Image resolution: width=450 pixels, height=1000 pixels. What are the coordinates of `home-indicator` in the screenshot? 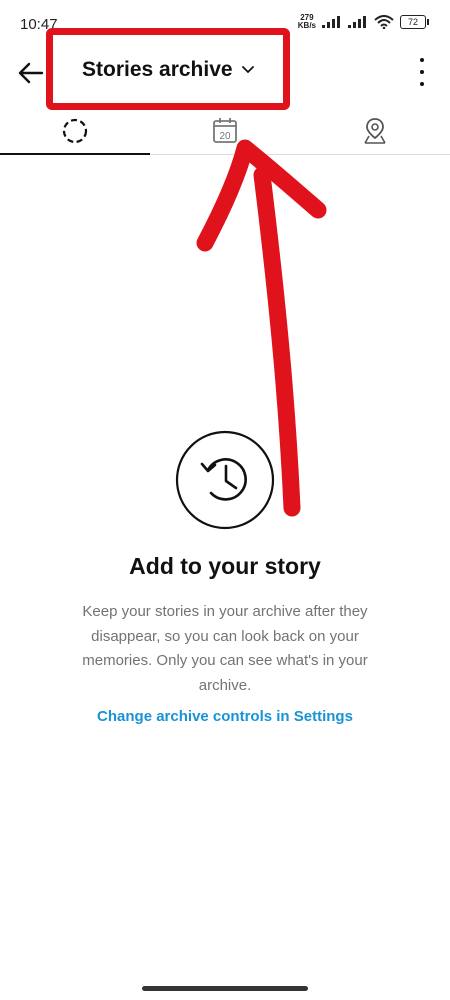 It's located at (225, 988).